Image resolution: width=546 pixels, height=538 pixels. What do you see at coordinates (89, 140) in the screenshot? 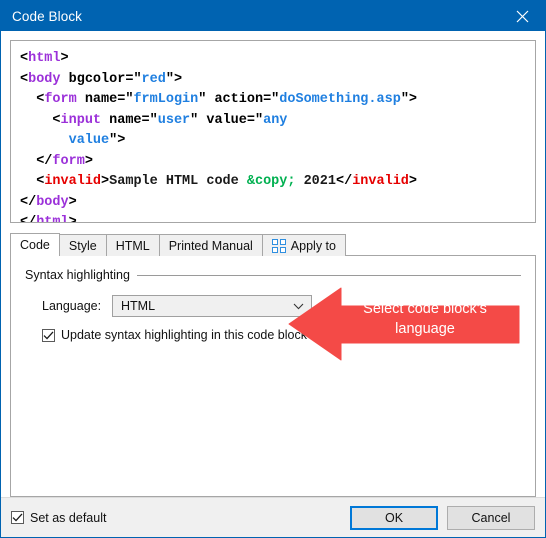
I see `code-token: value` at bounding box center [89, 140].